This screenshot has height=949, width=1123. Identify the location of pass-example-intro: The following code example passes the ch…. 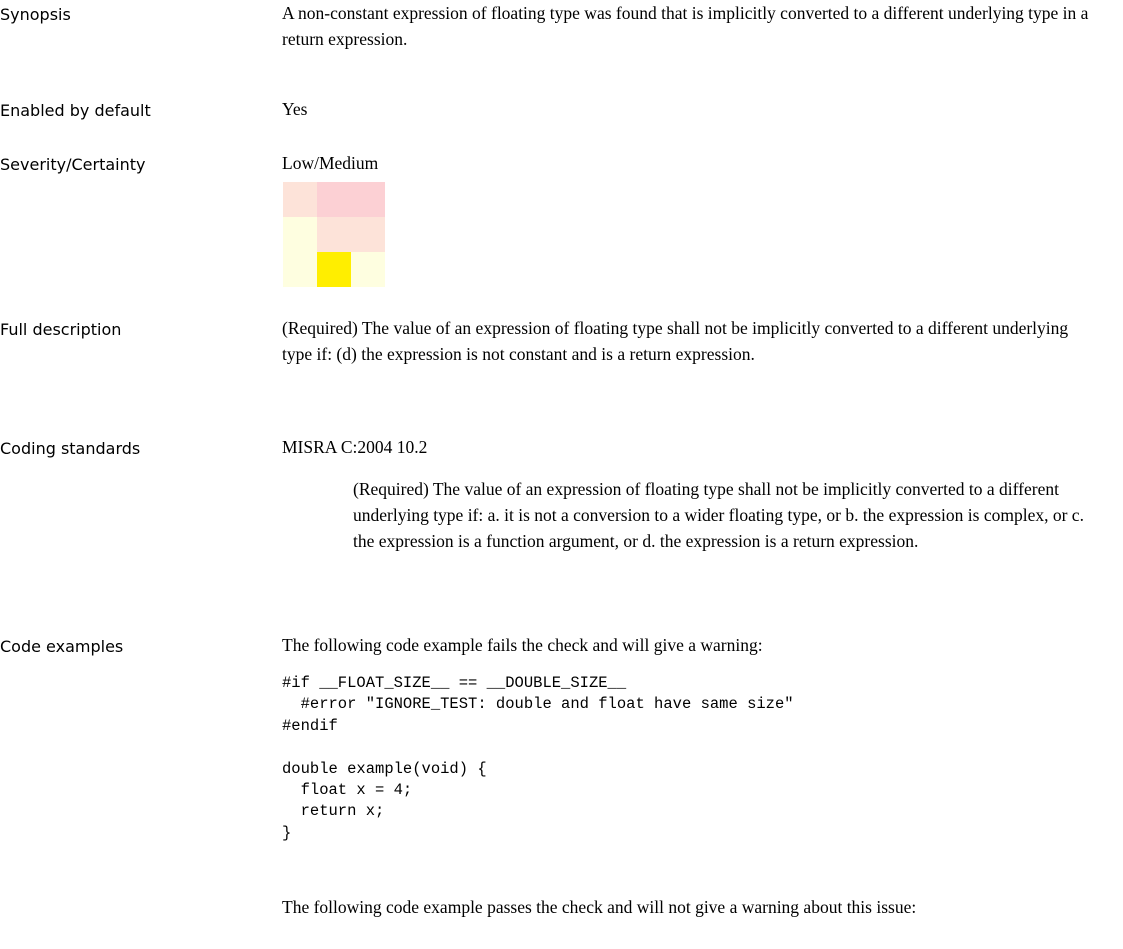
(599, 907).